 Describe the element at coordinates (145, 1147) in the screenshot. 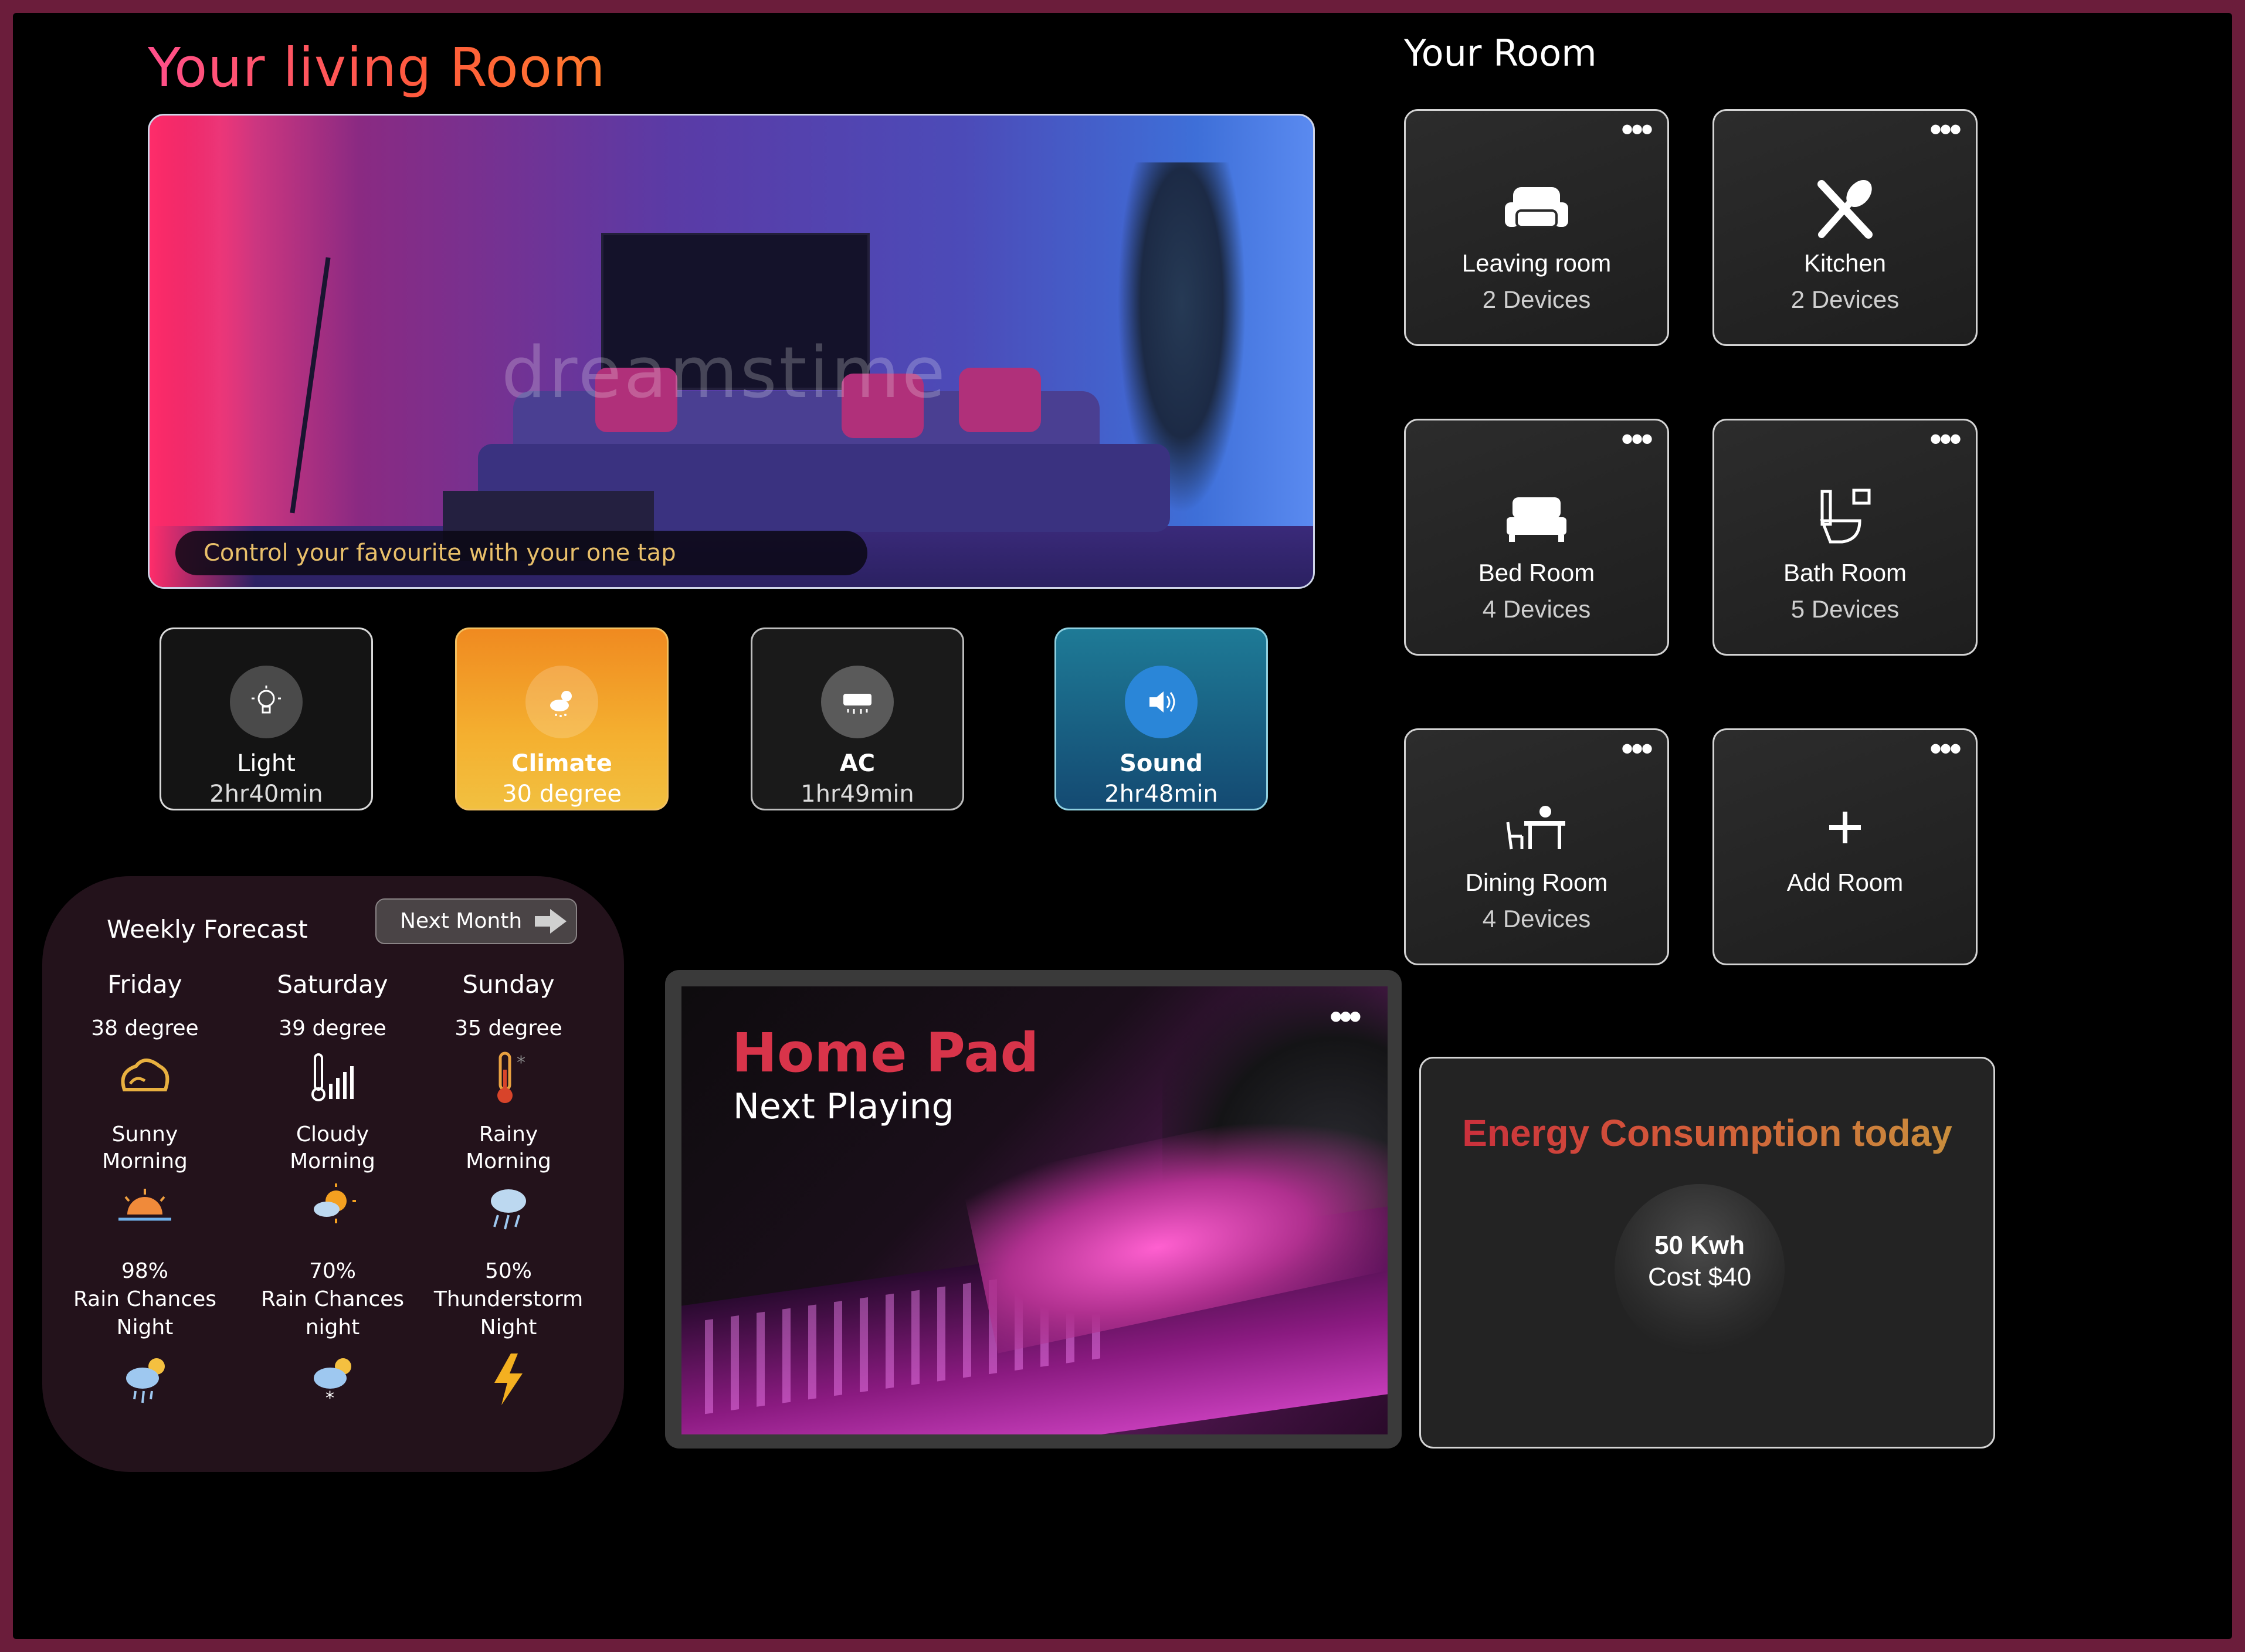

I see `forecast-condition: Sunny Morning` at that location.